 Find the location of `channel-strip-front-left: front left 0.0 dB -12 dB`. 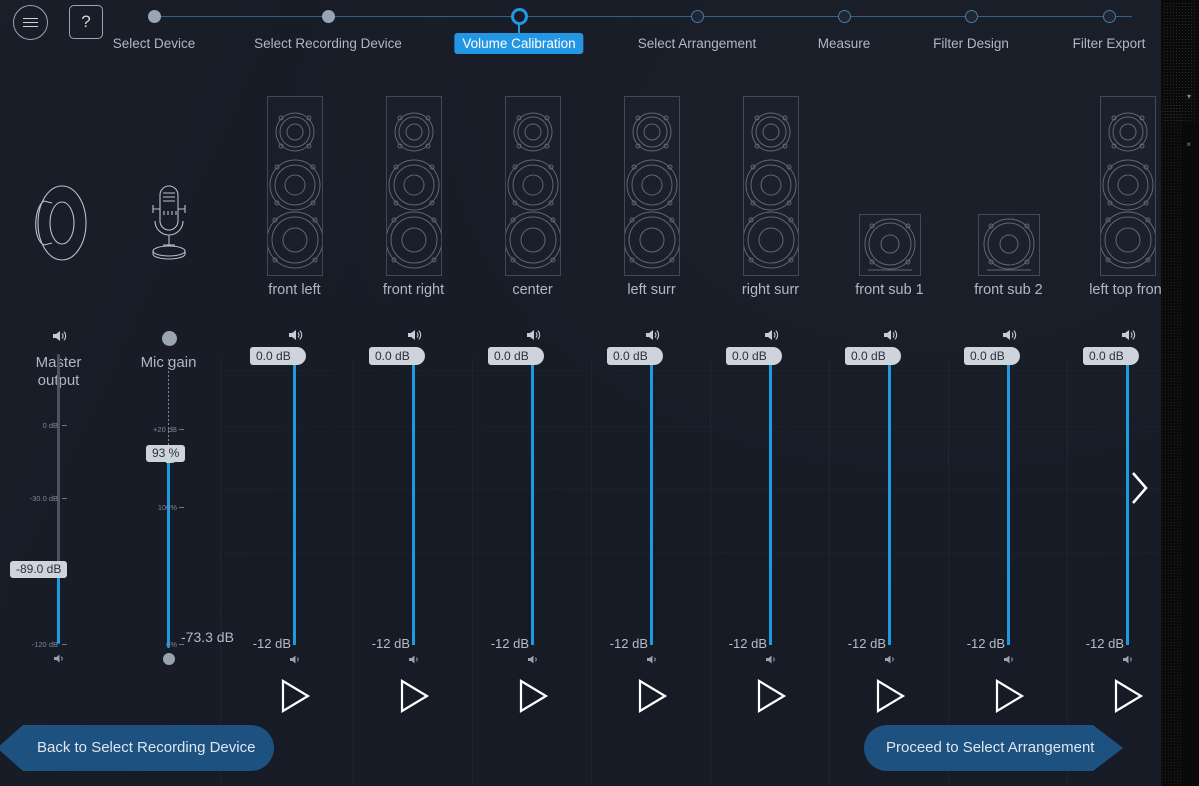

channel-strip-front-left: front left 0.0 dB -12 dB is located at coordinates (294, 428).